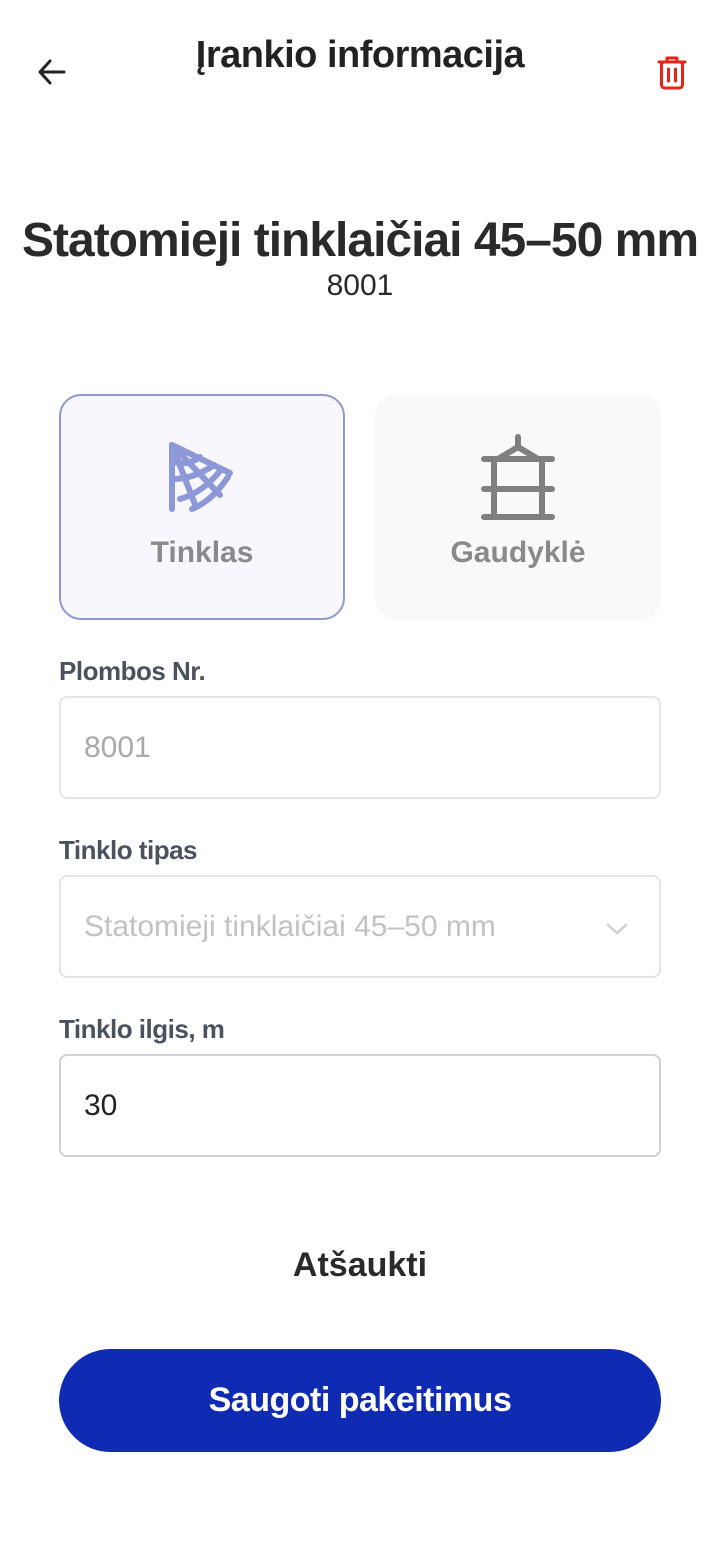 The height and width of the screenshot is (1558, 720). I want to click on type-card-trap: Gaudyklė, so click(518, 507).